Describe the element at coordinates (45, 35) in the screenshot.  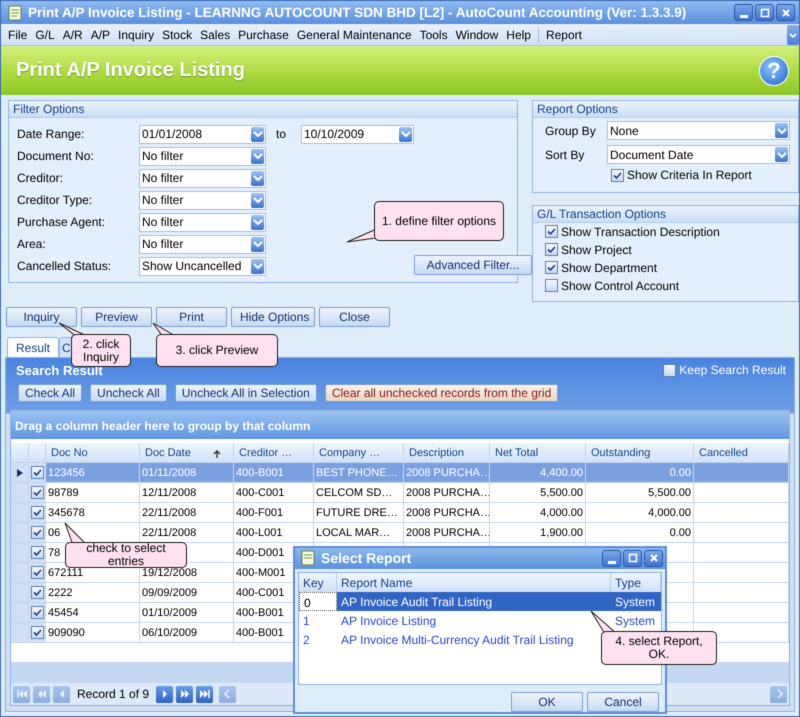
I see `menu-item: G/L` at that location.